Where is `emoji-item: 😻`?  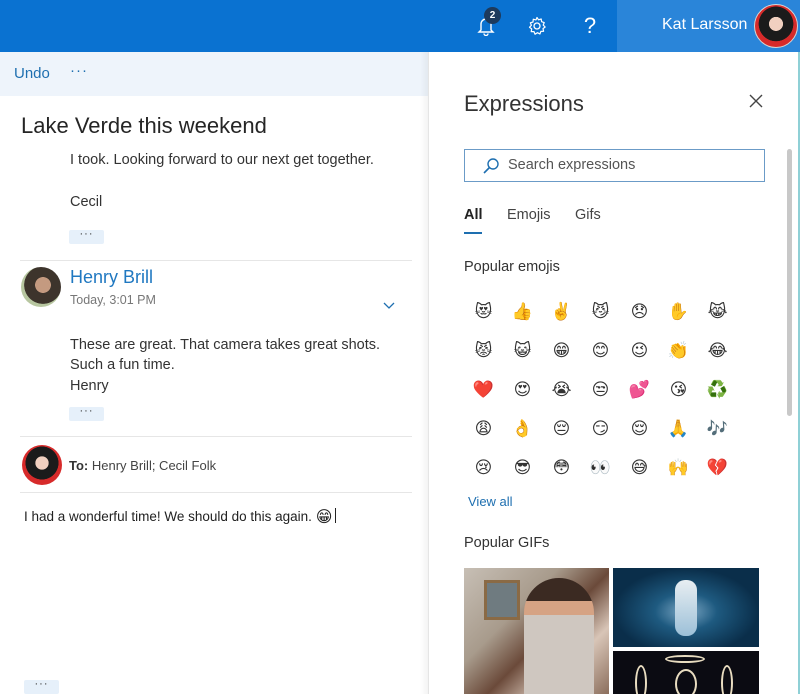 emoji-item: 😻 is located at coordinates (483, 311).